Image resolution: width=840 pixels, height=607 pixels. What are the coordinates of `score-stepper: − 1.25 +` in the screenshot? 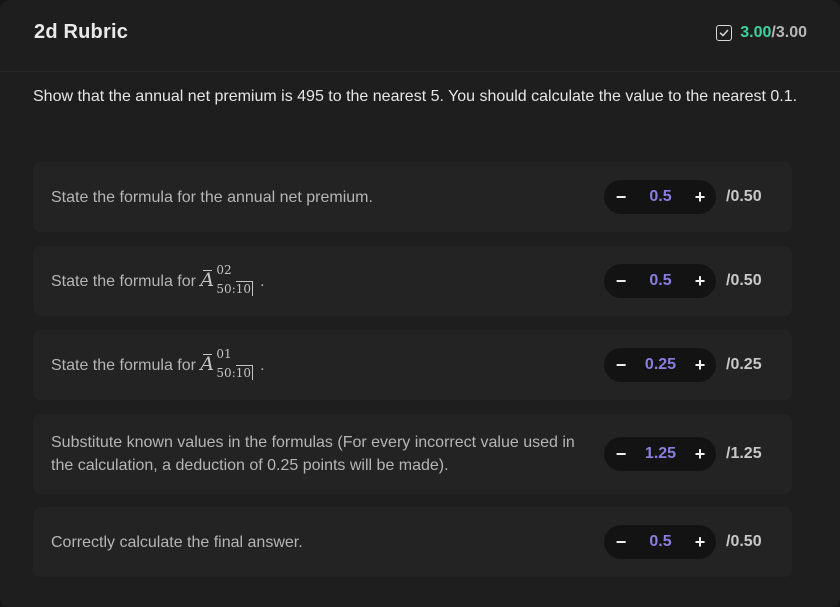 It's located at (660, 454).